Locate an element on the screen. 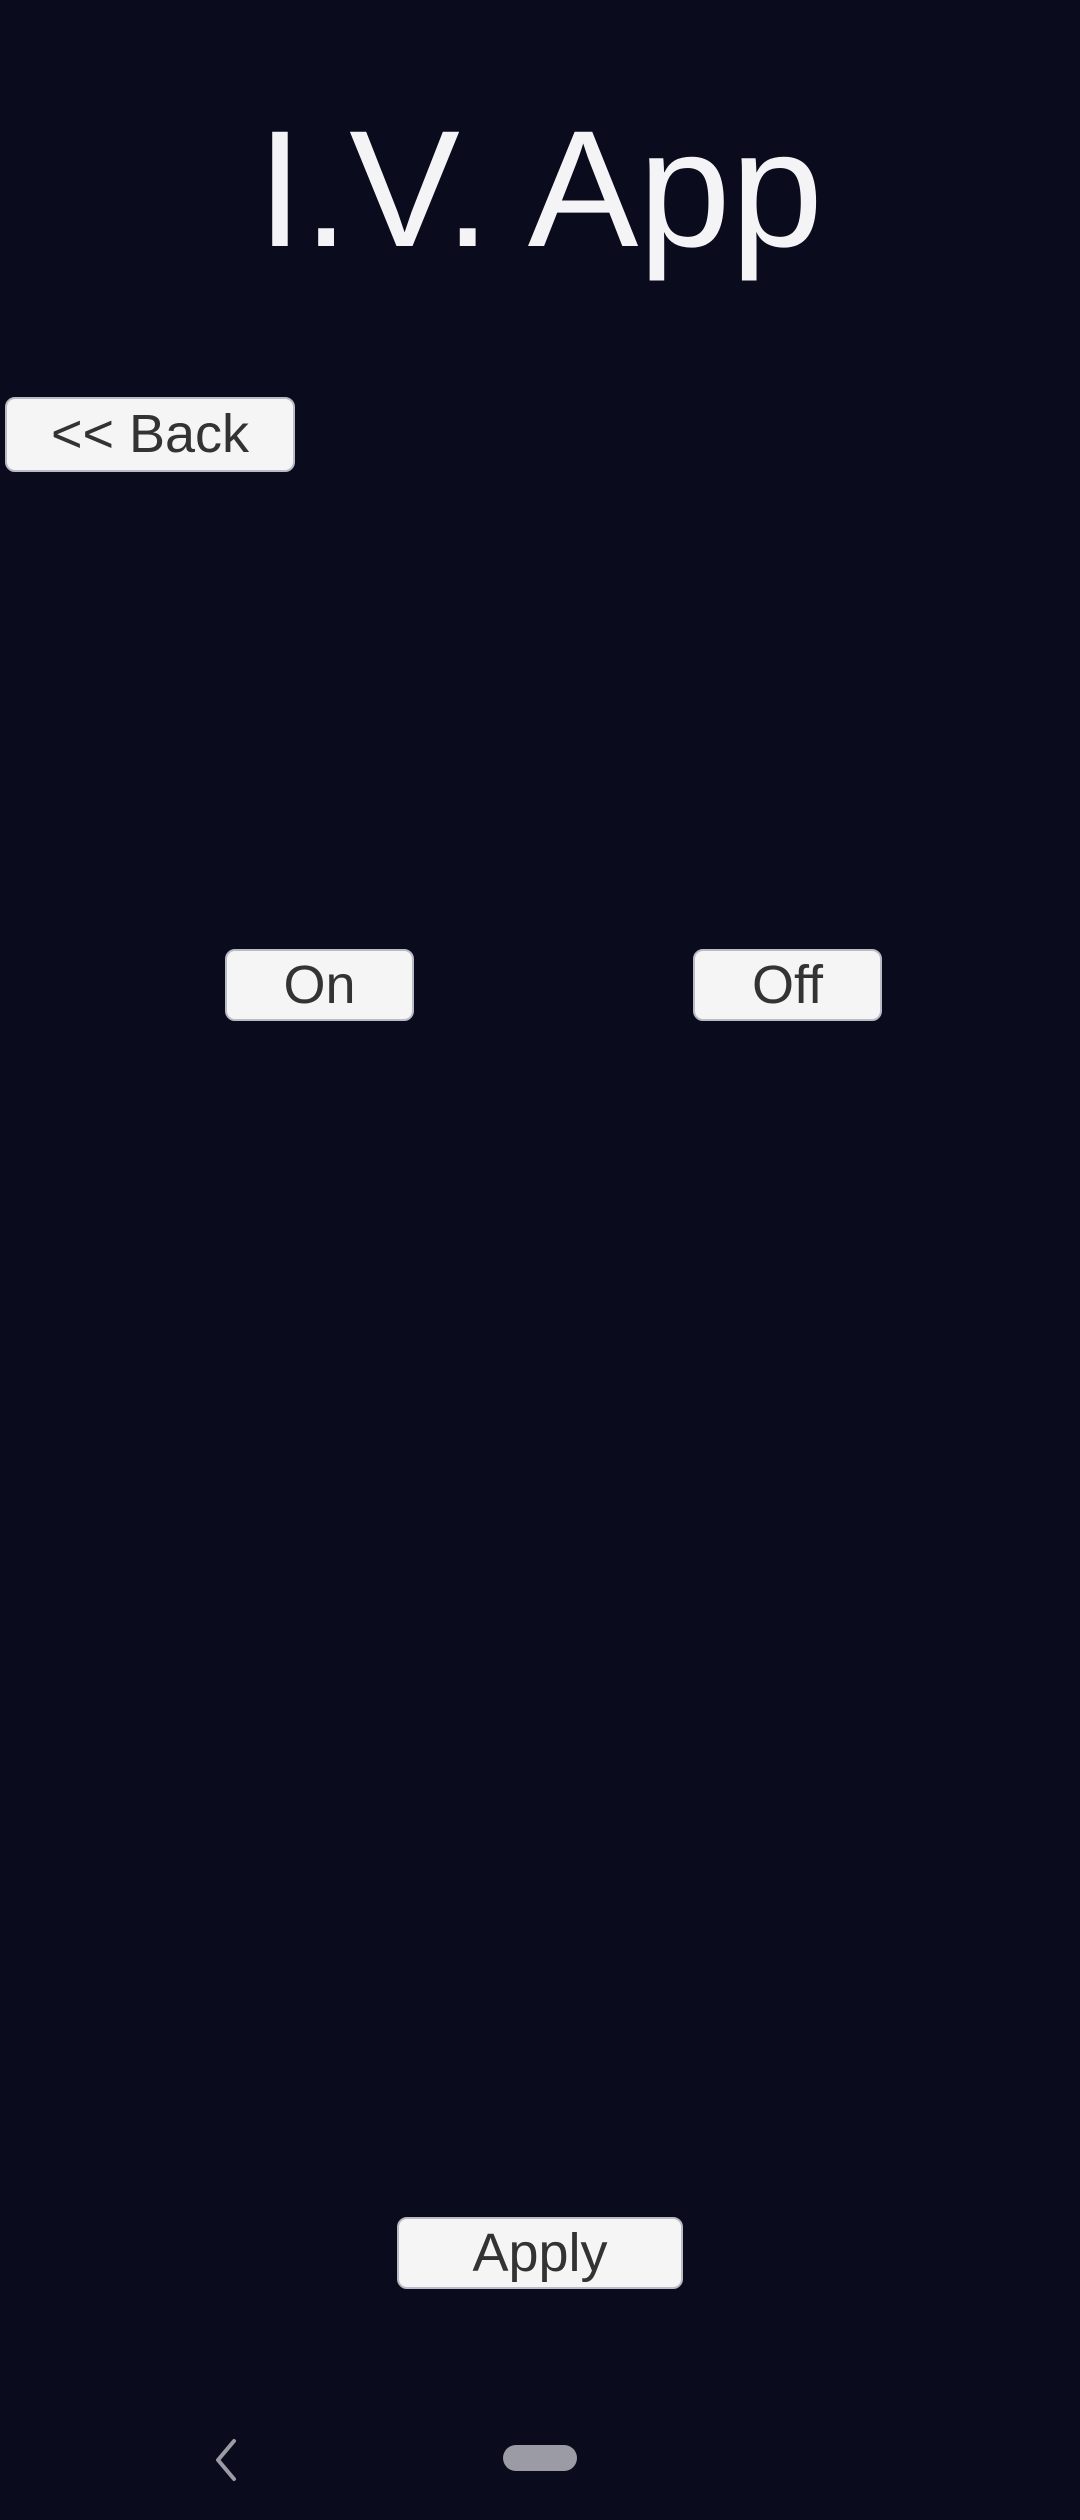 This screenshot has height=2520, width=1080. system-navigation-bar is located at coordinates (540, 2460).